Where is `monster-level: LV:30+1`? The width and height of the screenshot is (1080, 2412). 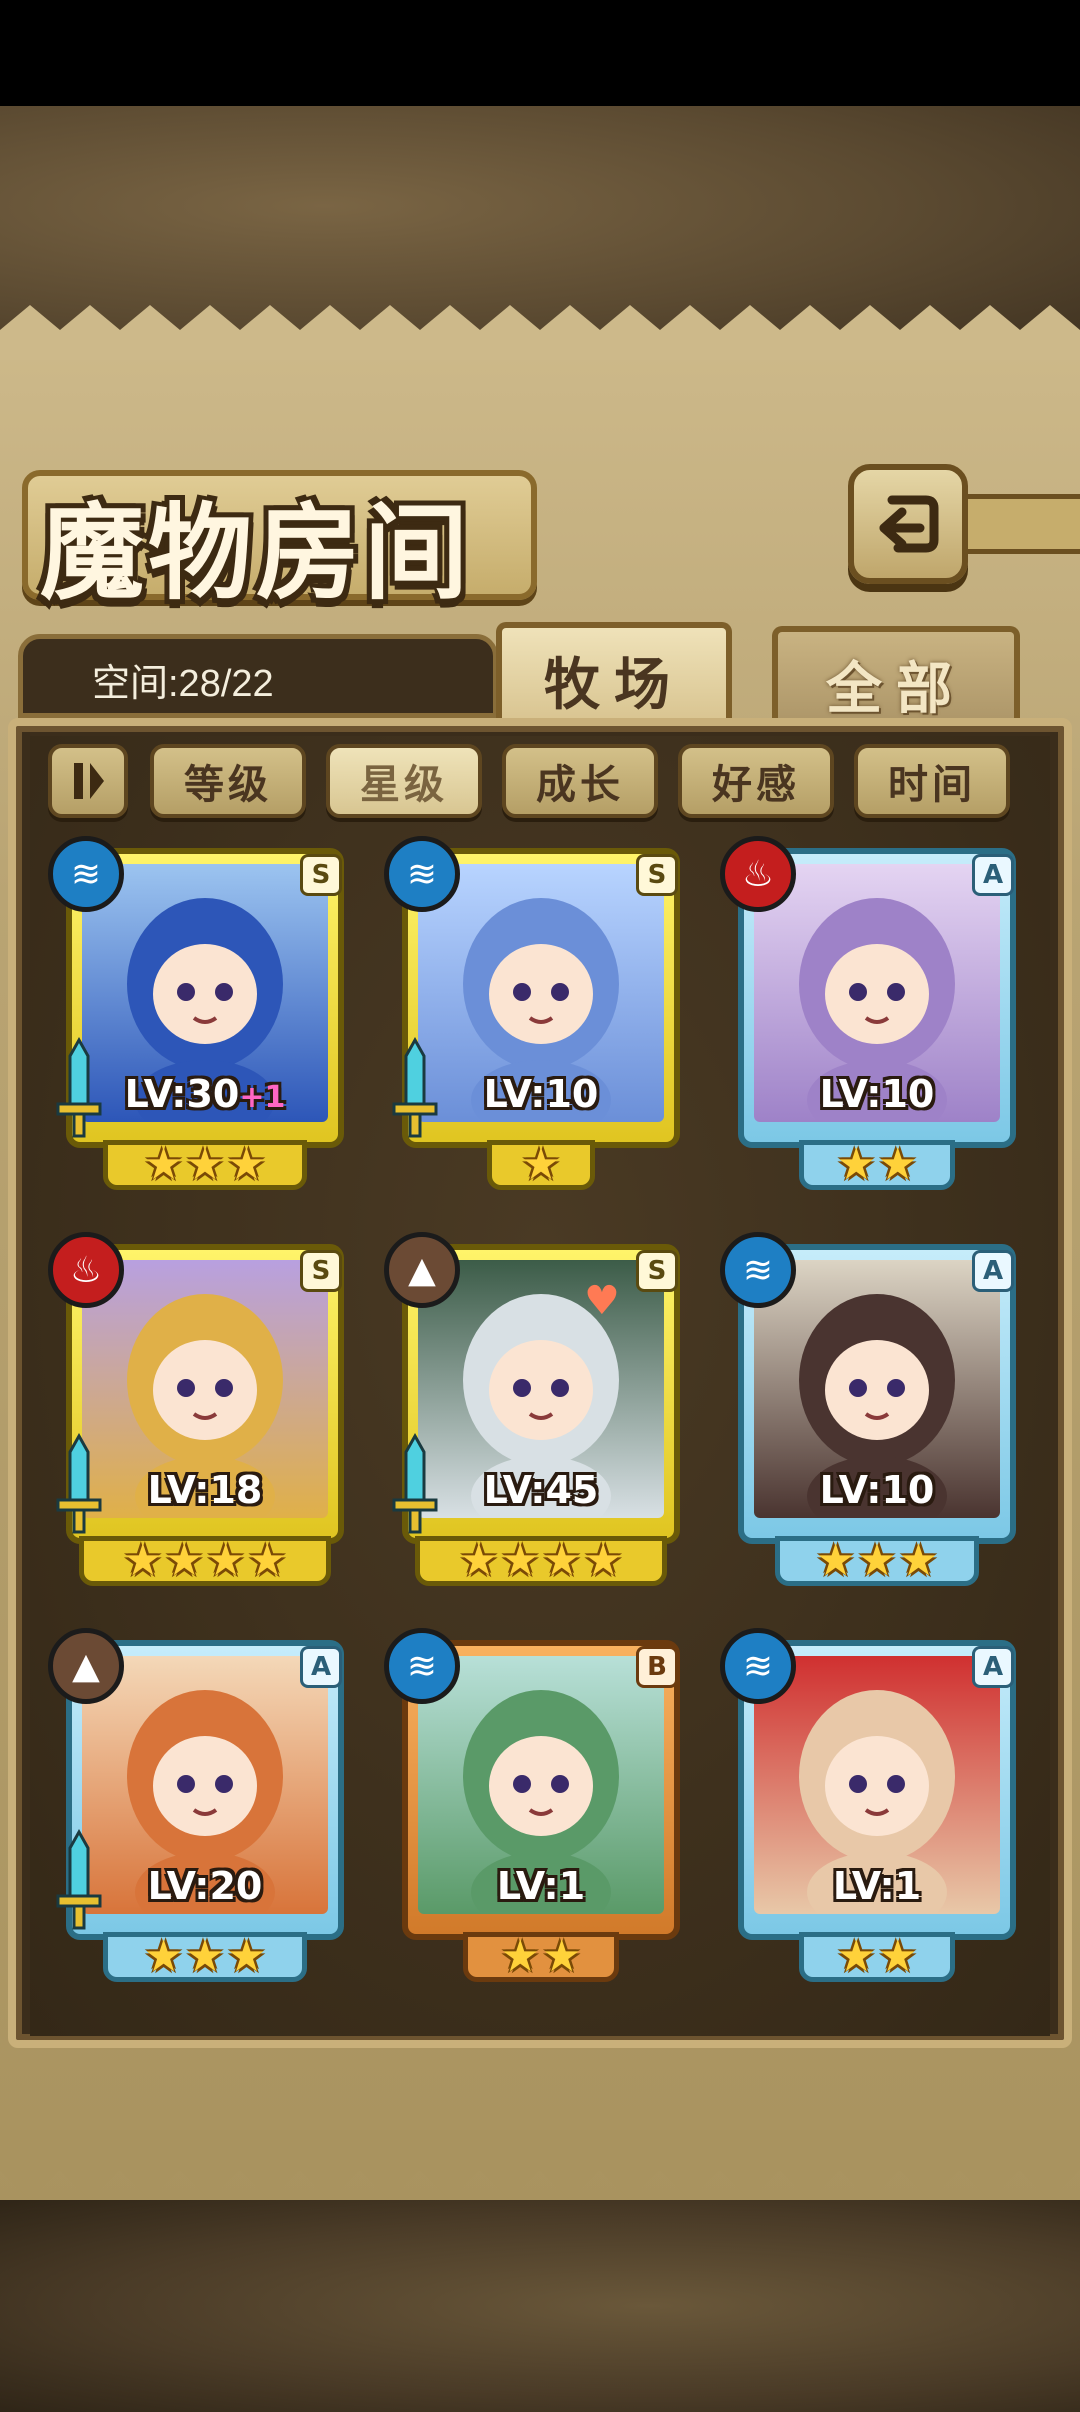 monster-level: LV:30+1 is located at coordinates (205, 1094).